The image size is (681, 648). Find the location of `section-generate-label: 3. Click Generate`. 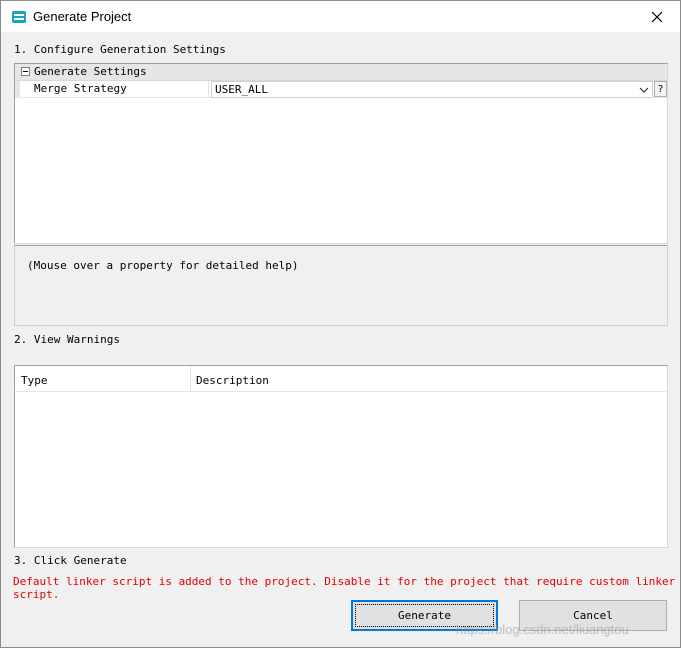

section-generate-label: 3. Click Generate is located at coordinates (70, 560).